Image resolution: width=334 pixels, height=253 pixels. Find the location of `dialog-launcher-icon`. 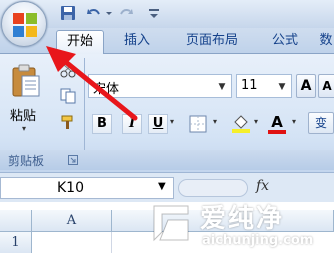

dialog-launcher-icon is located at coordinates (73, 160).